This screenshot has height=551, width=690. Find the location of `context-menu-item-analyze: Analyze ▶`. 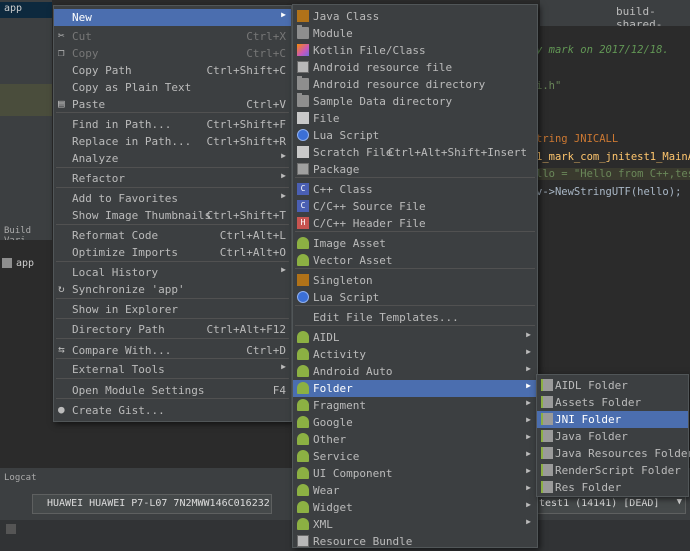

context-menu-item-analyze: Analyze ▶ is located at coordinates (172, 158).